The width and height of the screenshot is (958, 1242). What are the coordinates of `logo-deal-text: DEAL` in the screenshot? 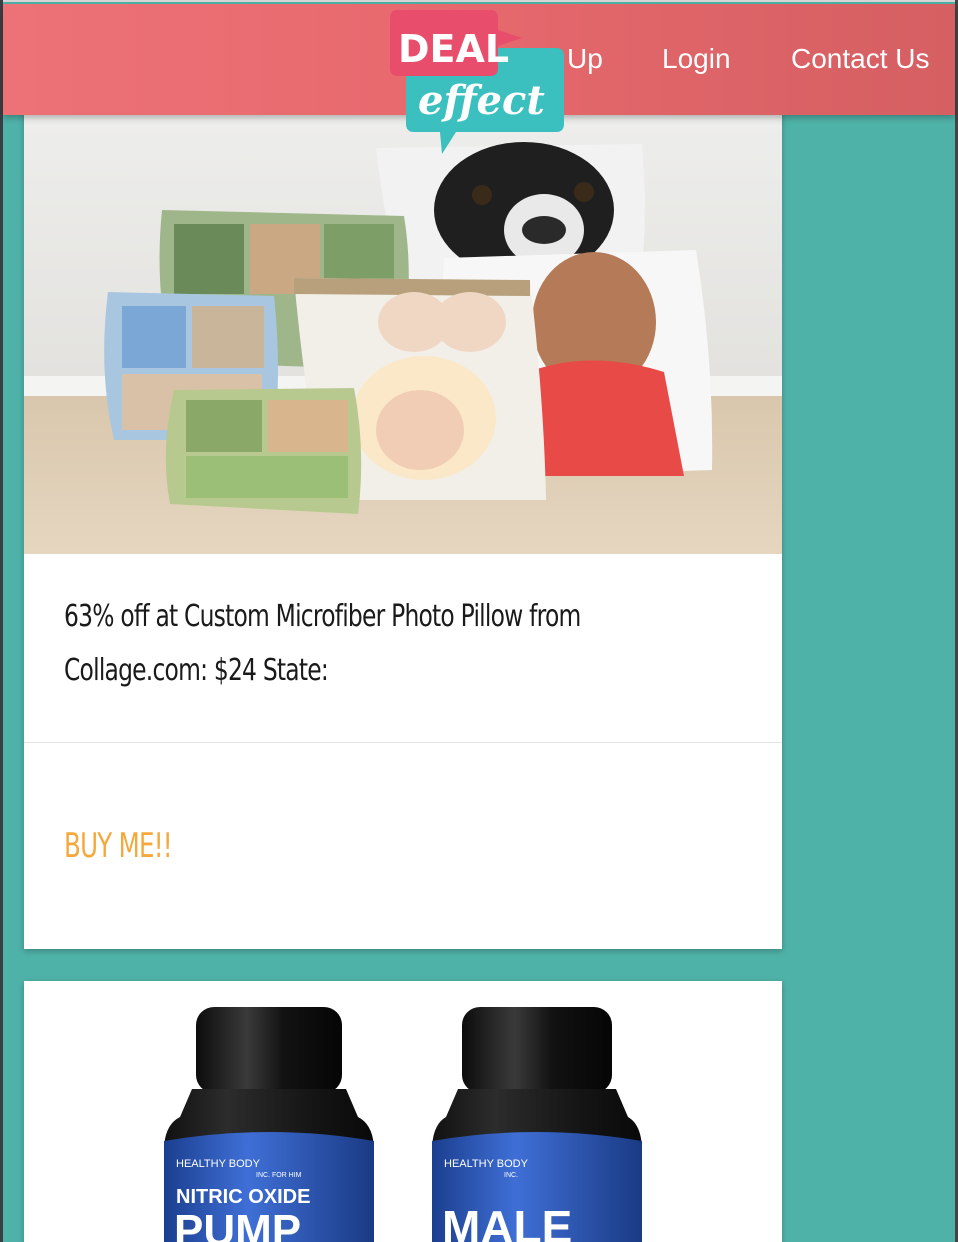 It's located at (453, 49).